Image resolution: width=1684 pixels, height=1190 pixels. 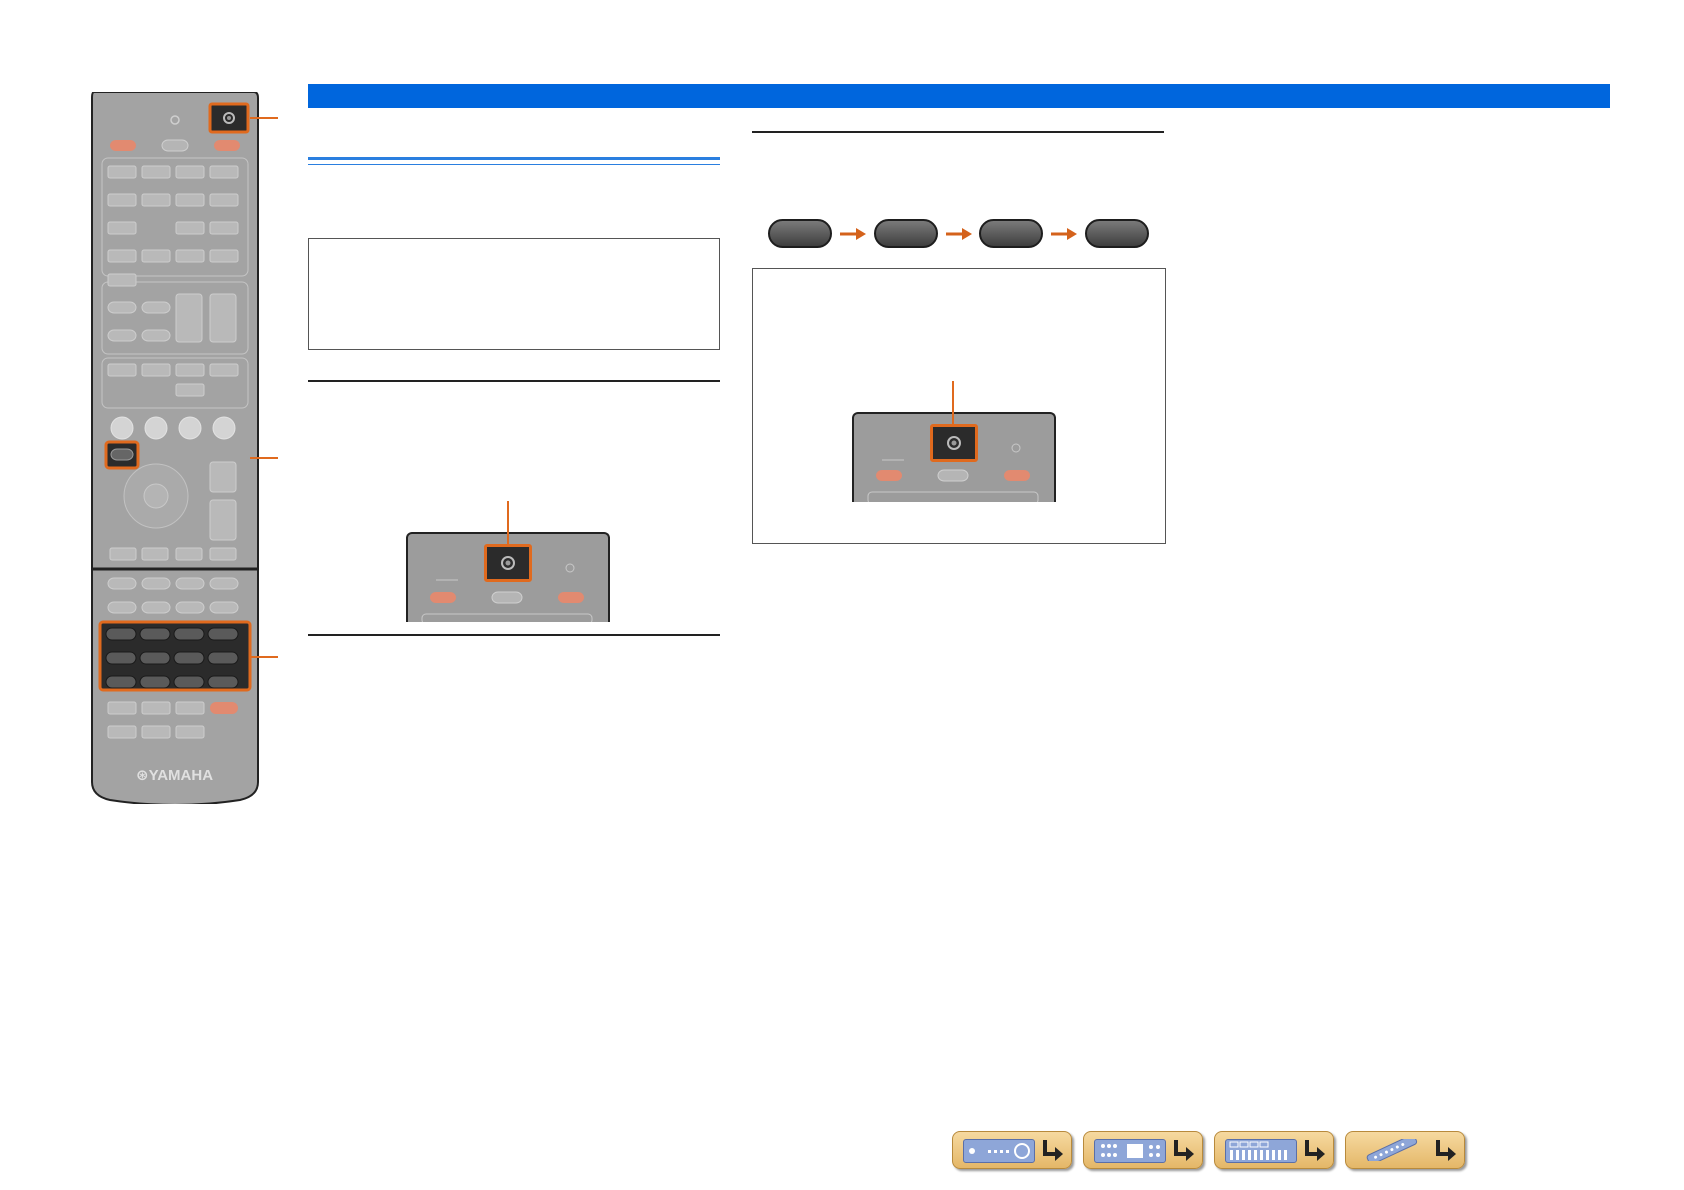 I want to click on remote-control-illustration: ⊛YAMAHA, so click(x=175, y=448).